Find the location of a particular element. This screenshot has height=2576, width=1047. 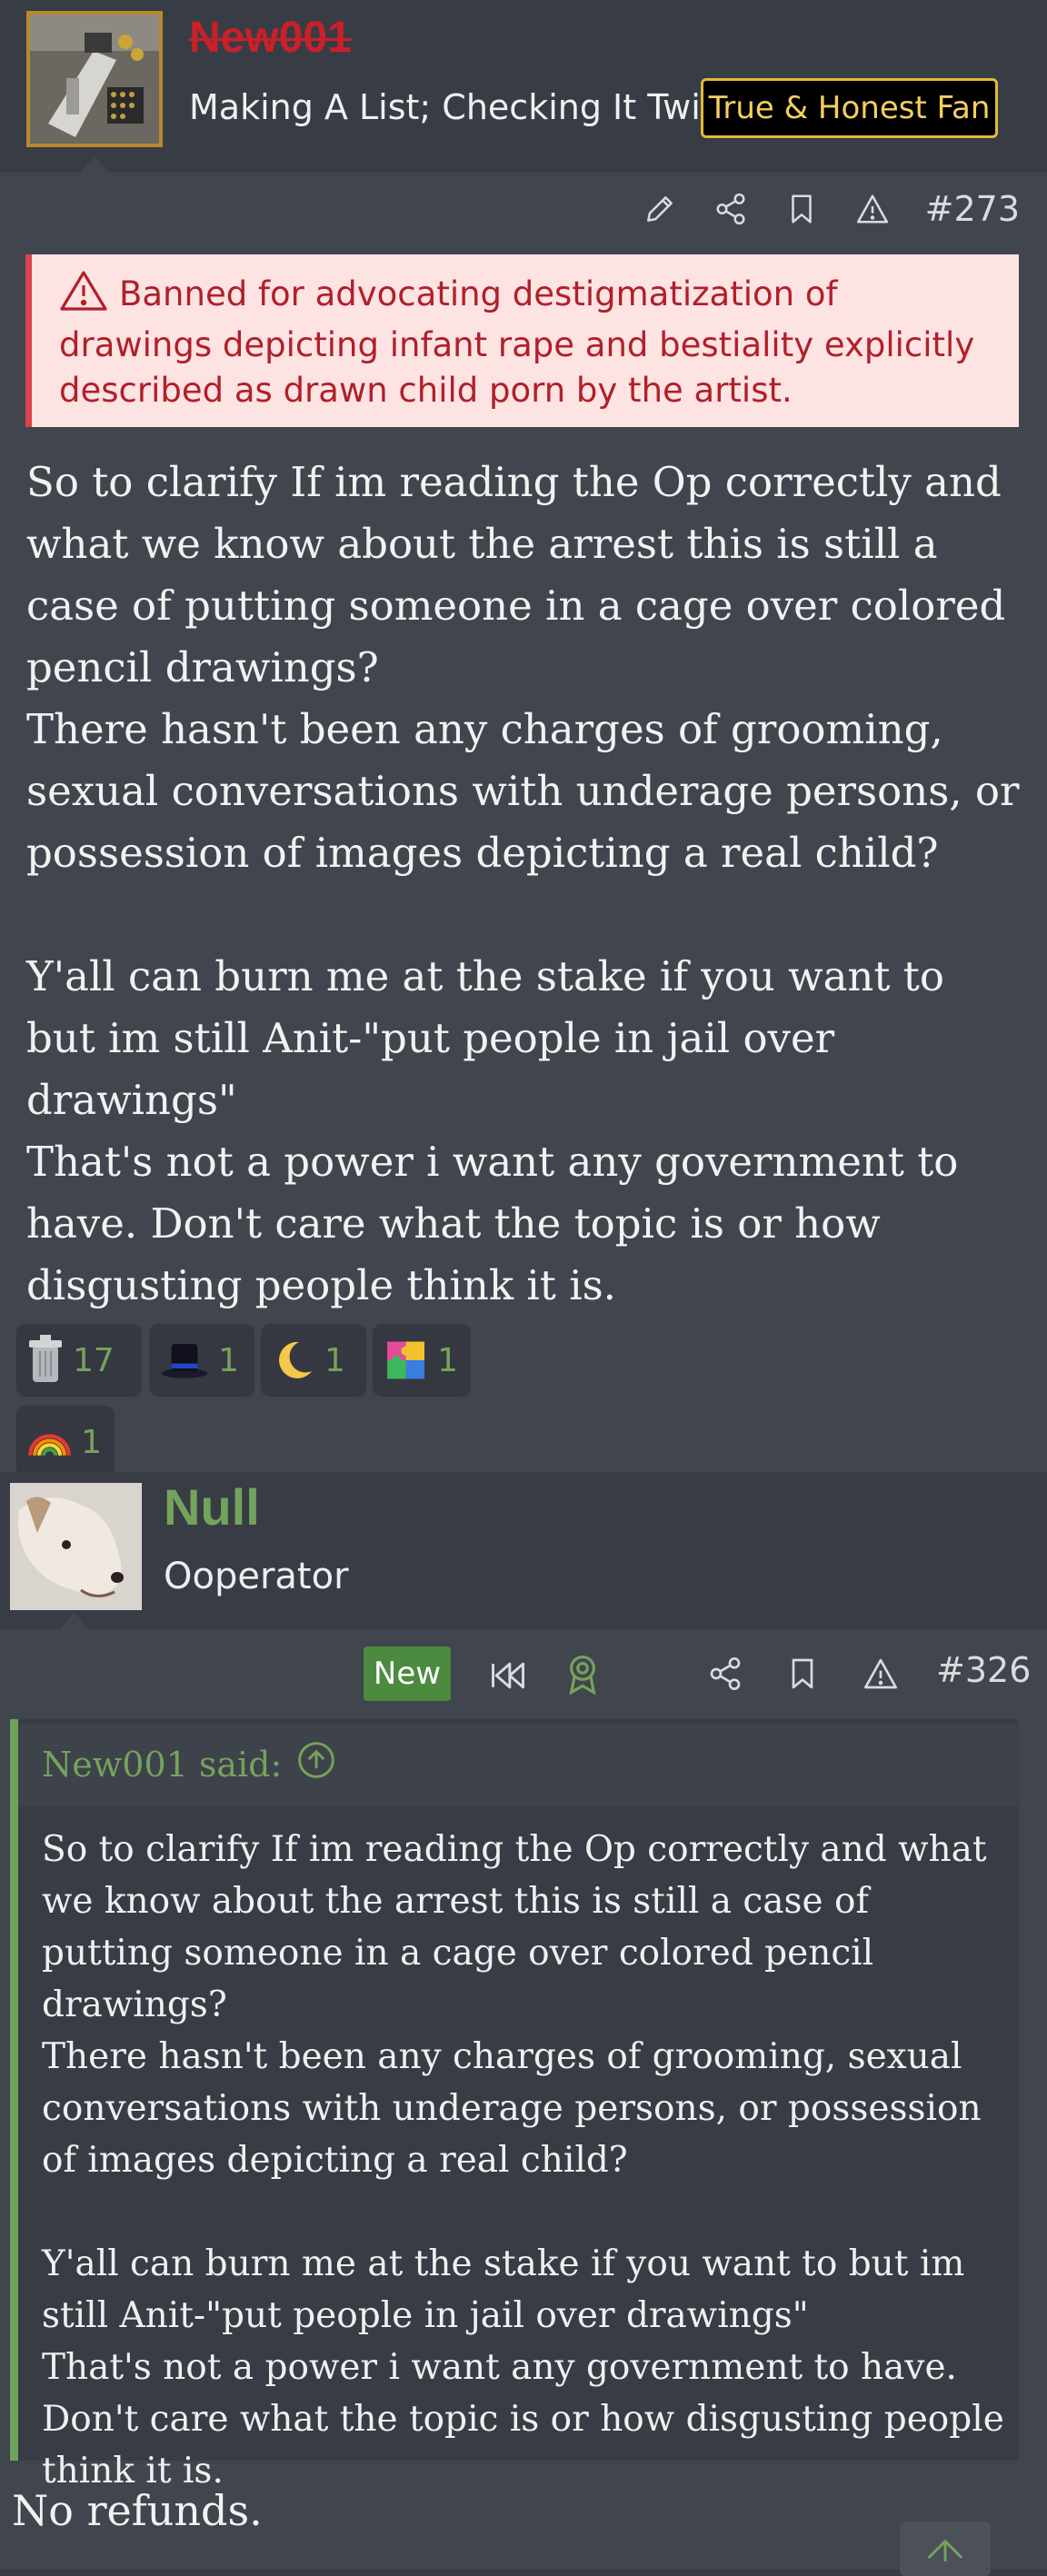

rainbow-icon is located at coordinates (49, 1445).